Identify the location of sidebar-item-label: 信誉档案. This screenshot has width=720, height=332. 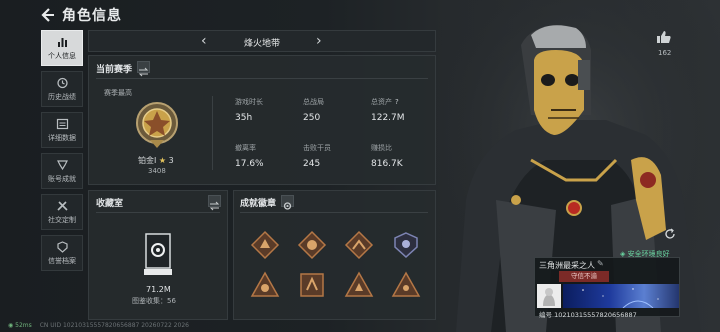
(62, 260).